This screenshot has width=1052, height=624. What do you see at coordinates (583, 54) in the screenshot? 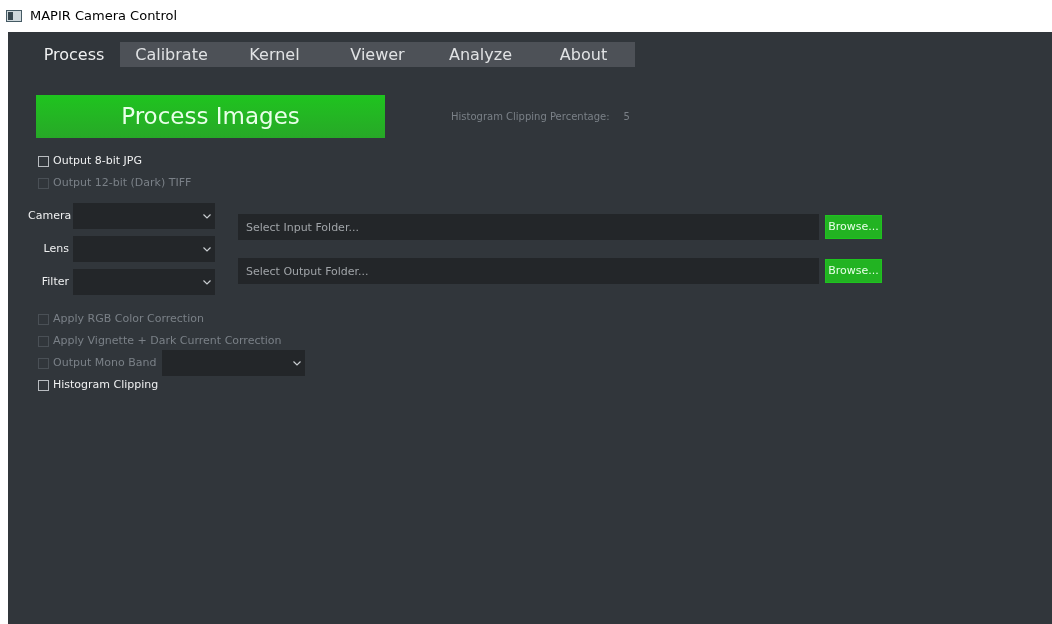
I see `tab: About` at bounding box center [583, 54].